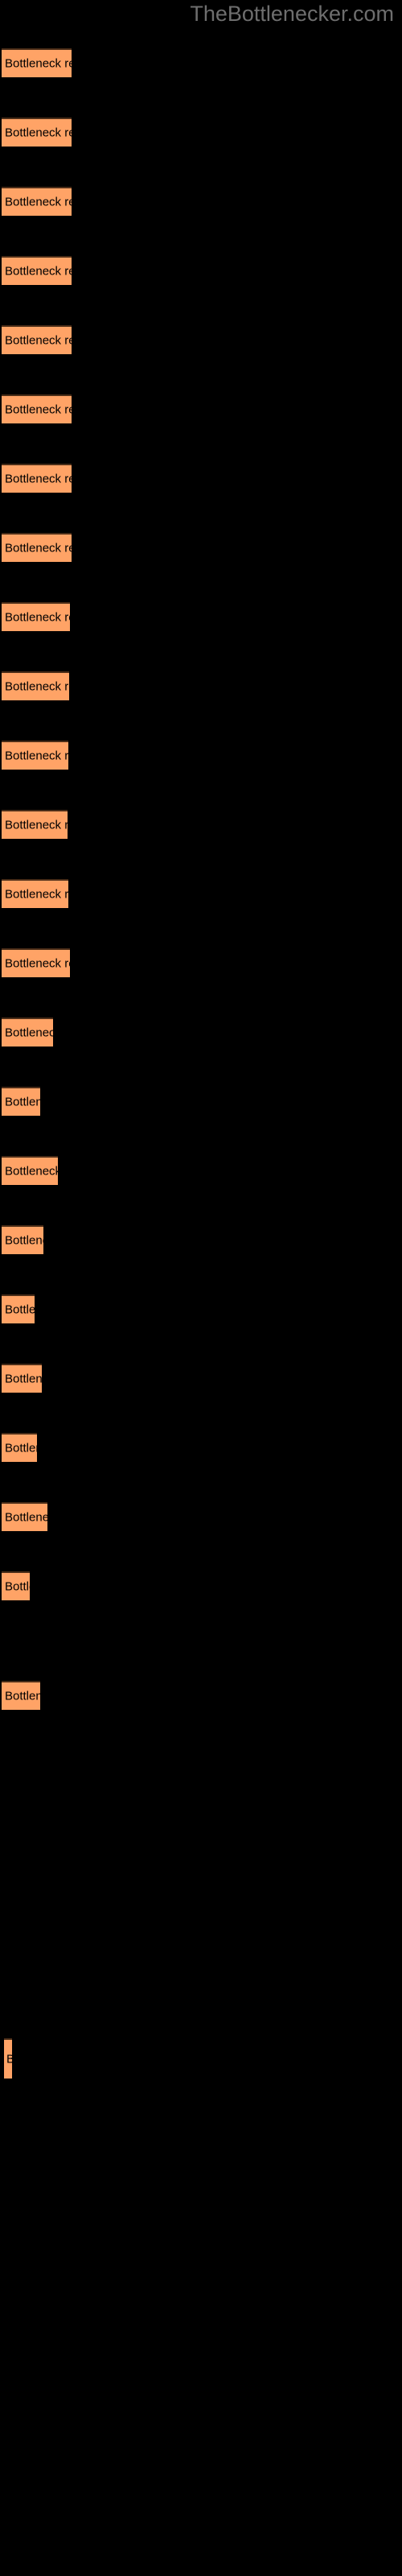 The width and height of the screenshot is (402, 2576). I want to click on bar-4: Bottleneck result, so click(37, 270).